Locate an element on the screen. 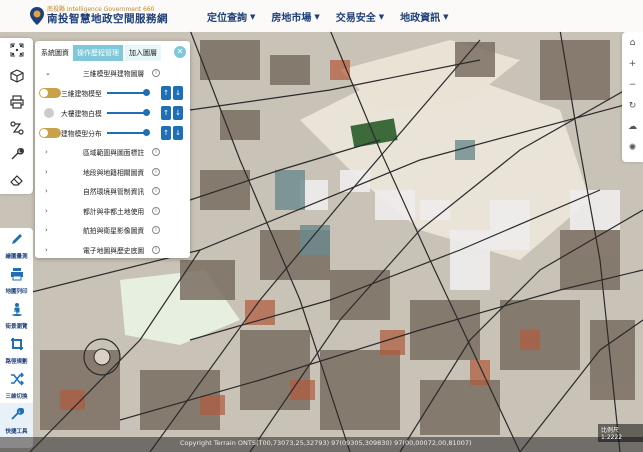 Image resolution: width=643 pixels, height=452 pixels. crop-icon is located at coordinates (17, 345).